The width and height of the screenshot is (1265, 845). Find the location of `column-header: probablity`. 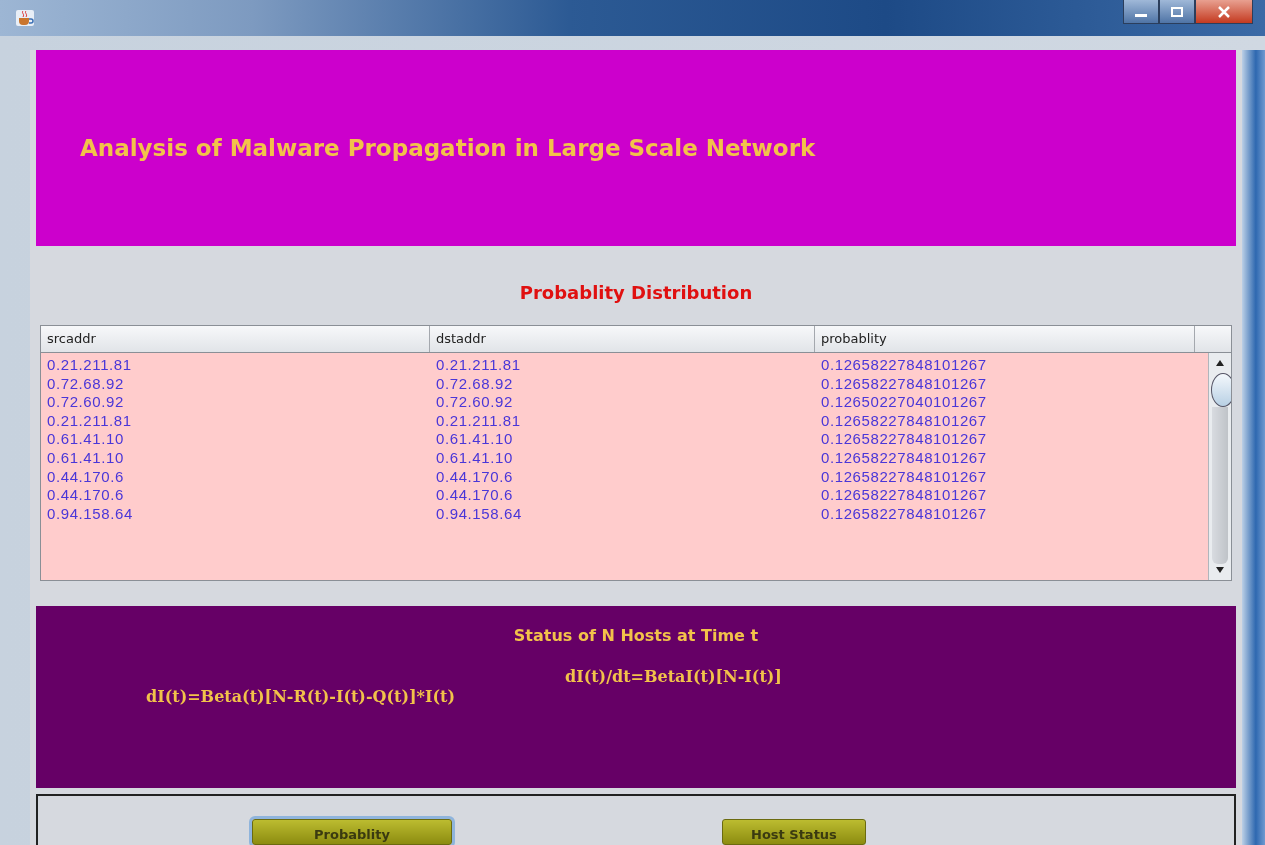

column-header: probablity is located at coordinates (1005, 339).